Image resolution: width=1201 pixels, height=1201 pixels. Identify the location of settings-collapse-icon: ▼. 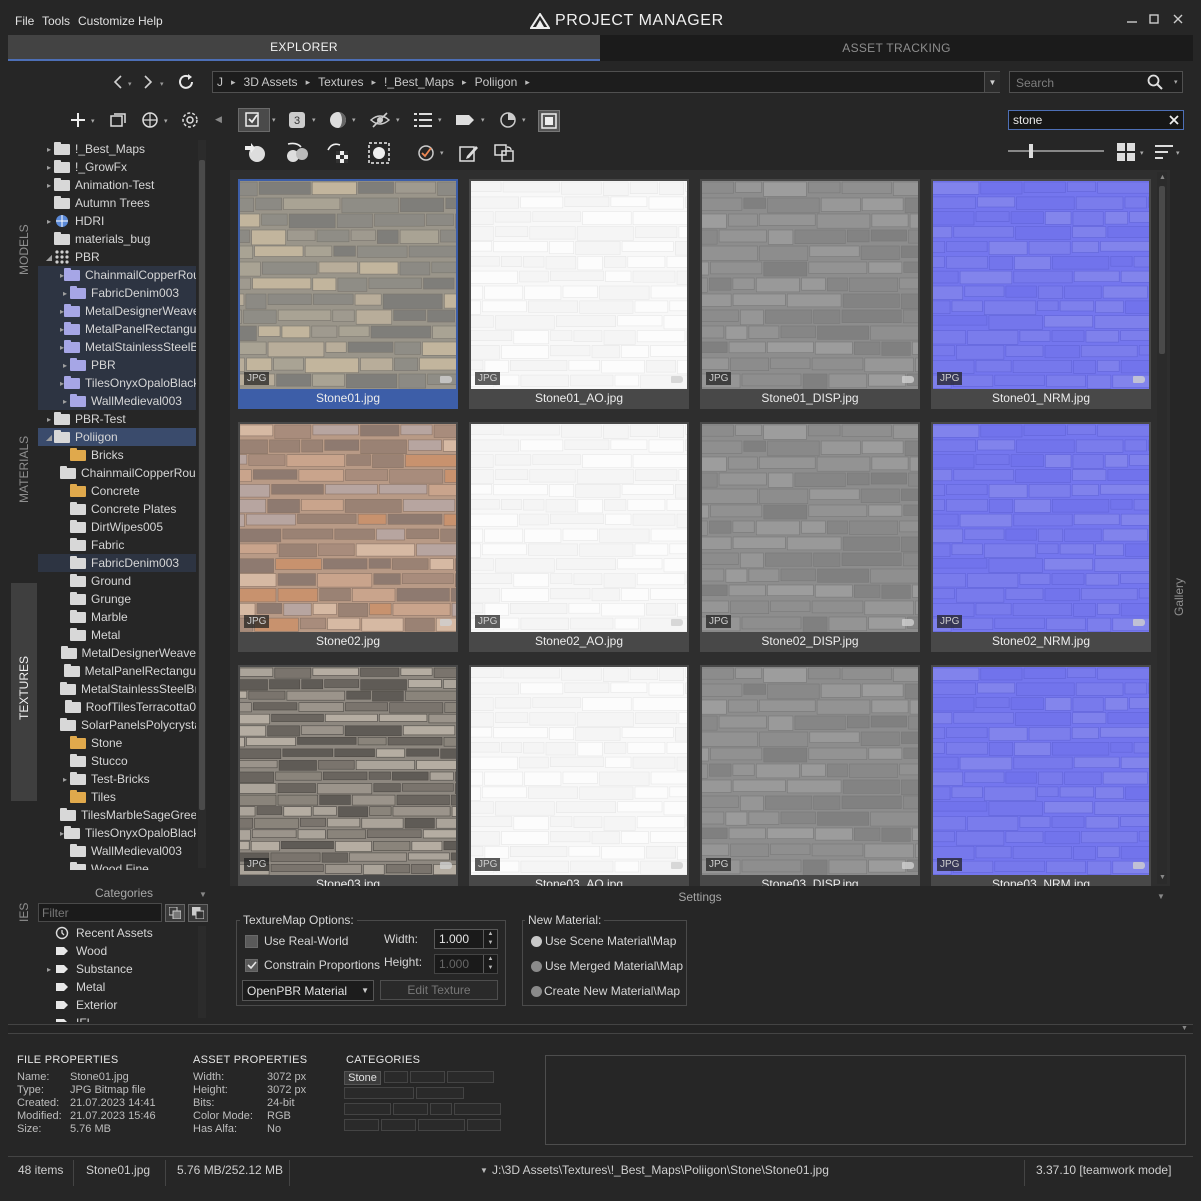
(1161, 896).